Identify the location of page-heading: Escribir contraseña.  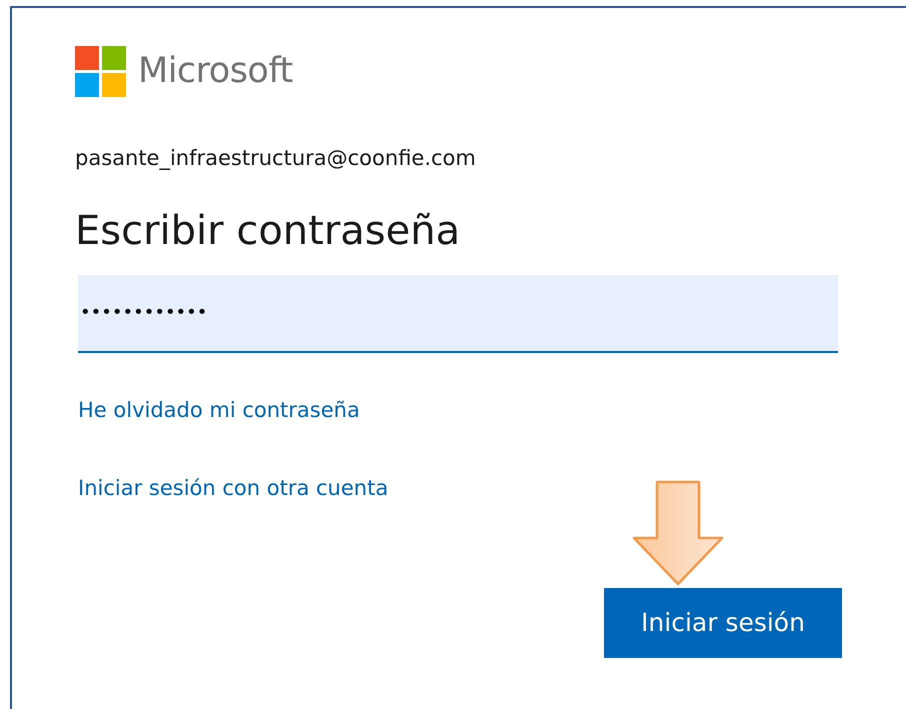
(268, 230).